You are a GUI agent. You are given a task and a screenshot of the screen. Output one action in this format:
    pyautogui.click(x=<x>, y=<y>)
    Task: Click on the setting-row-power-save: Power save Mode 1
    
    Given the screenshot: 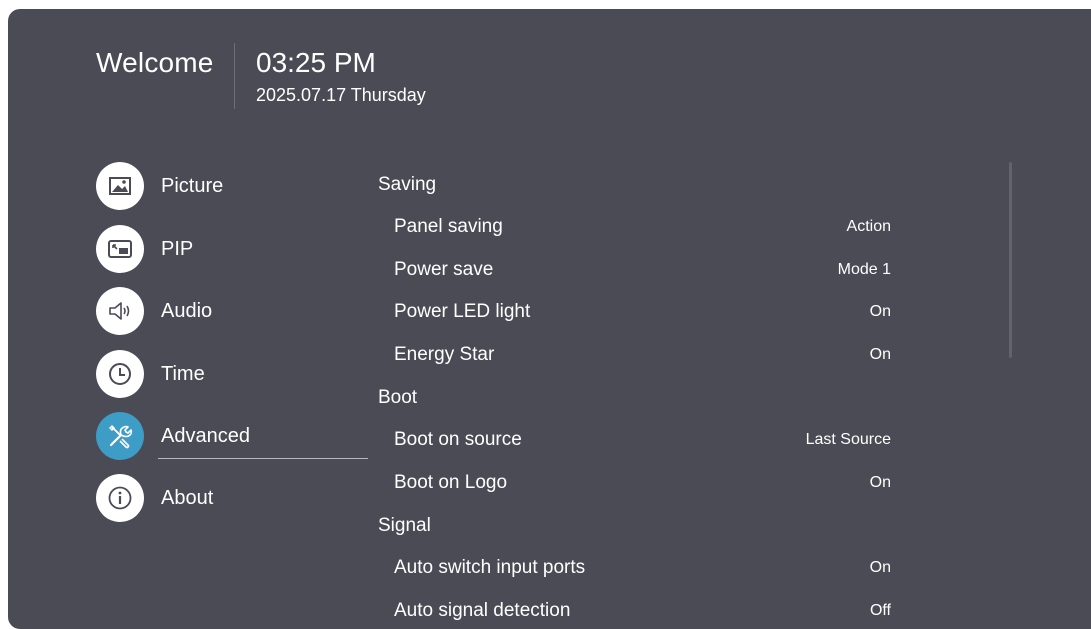 What is the action you would take?
    pyautogui.click(x=642, y=270)
    